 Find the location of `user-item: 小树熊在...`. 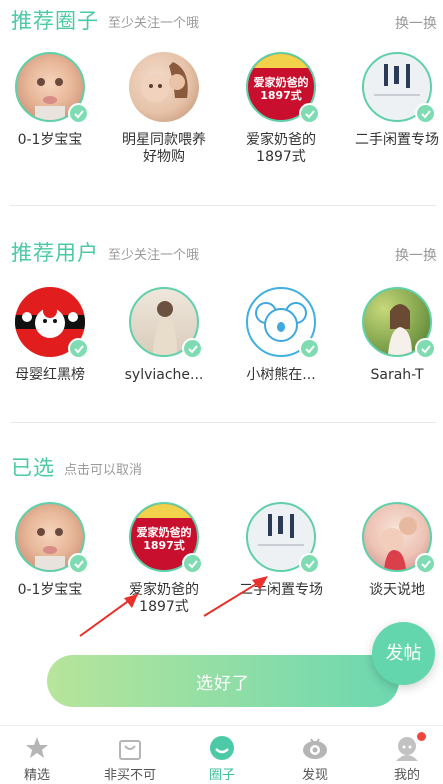

user-item: 小树熊在... is located at coordinates (281, 335).